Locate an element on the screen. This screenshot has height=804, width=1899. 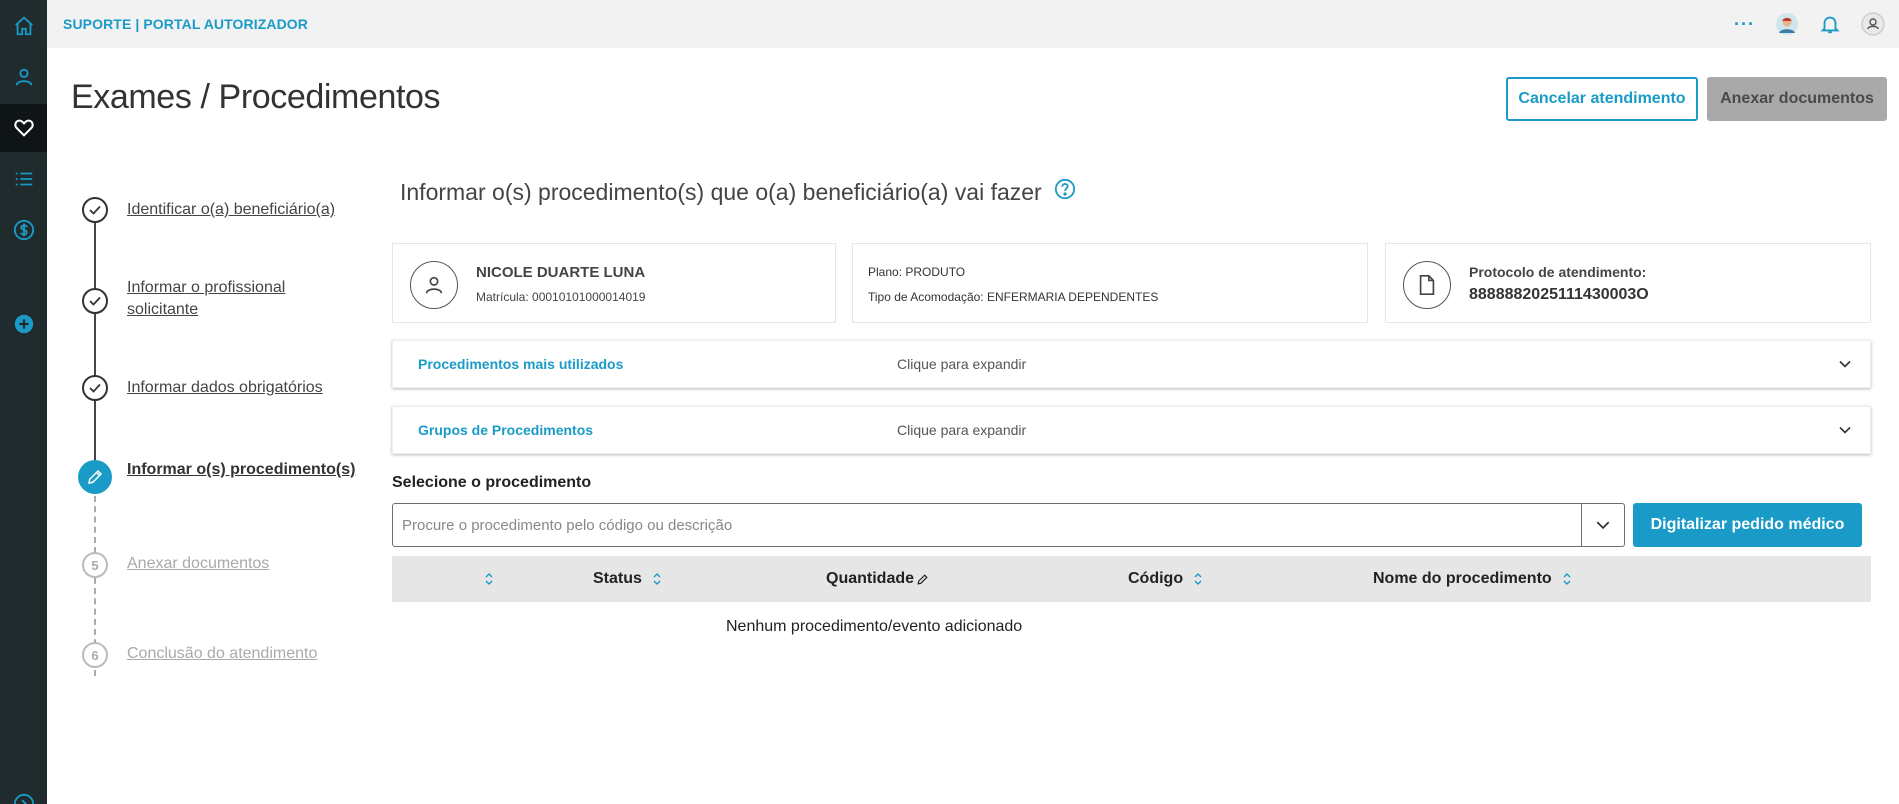
column-header-quantity: Quantidade is located at coordinates (877, 579).